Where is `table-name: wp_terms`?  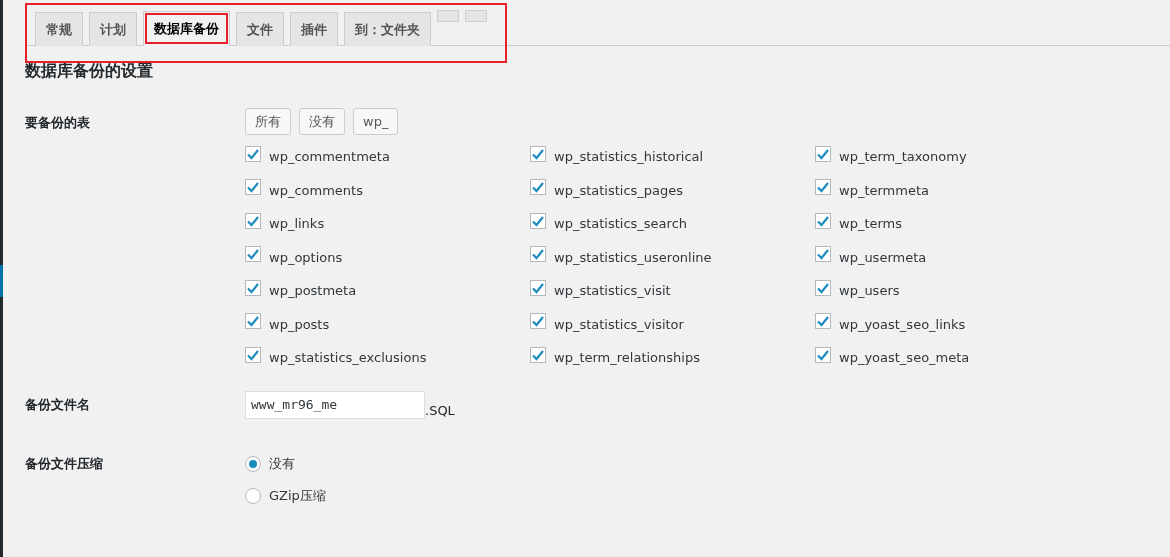
table-name: wp_terms is located at coordinates (871, 224).